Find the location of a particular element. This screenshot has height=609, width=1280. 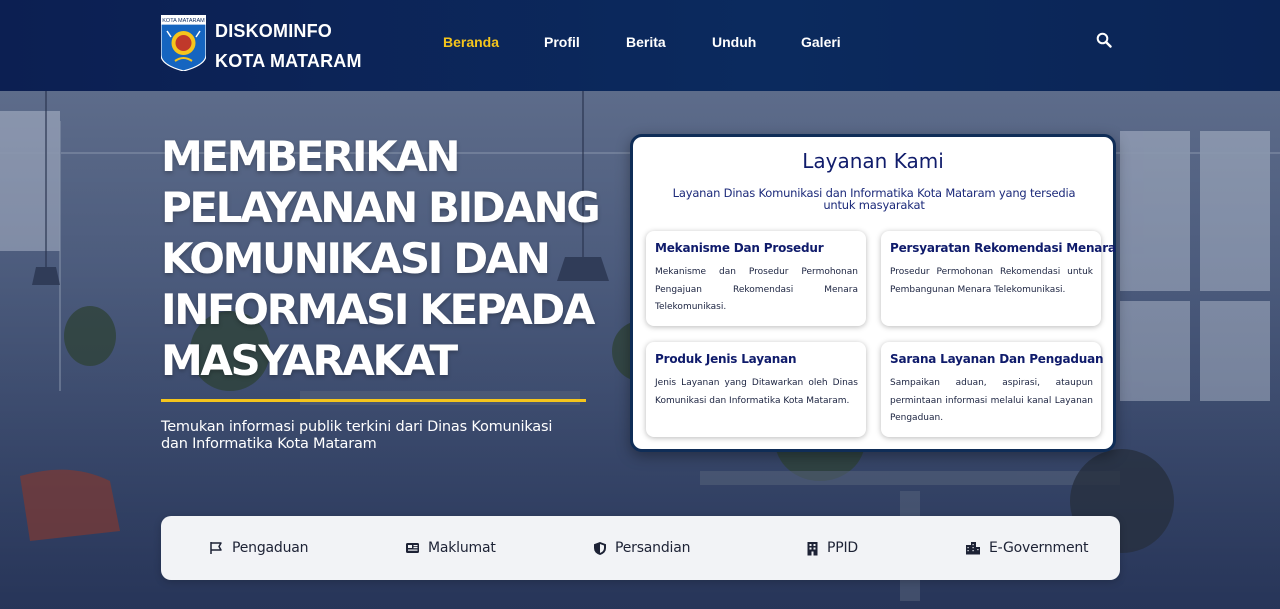

quick-link-label: Maklumat is located at coordinates (462, 548).